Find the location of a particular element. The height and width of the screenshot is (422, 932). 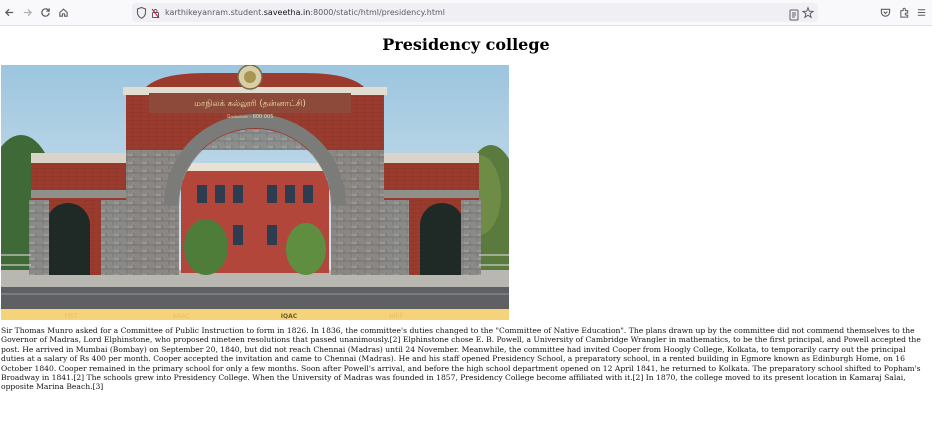

back-icon is located at coordinates (9, 12).